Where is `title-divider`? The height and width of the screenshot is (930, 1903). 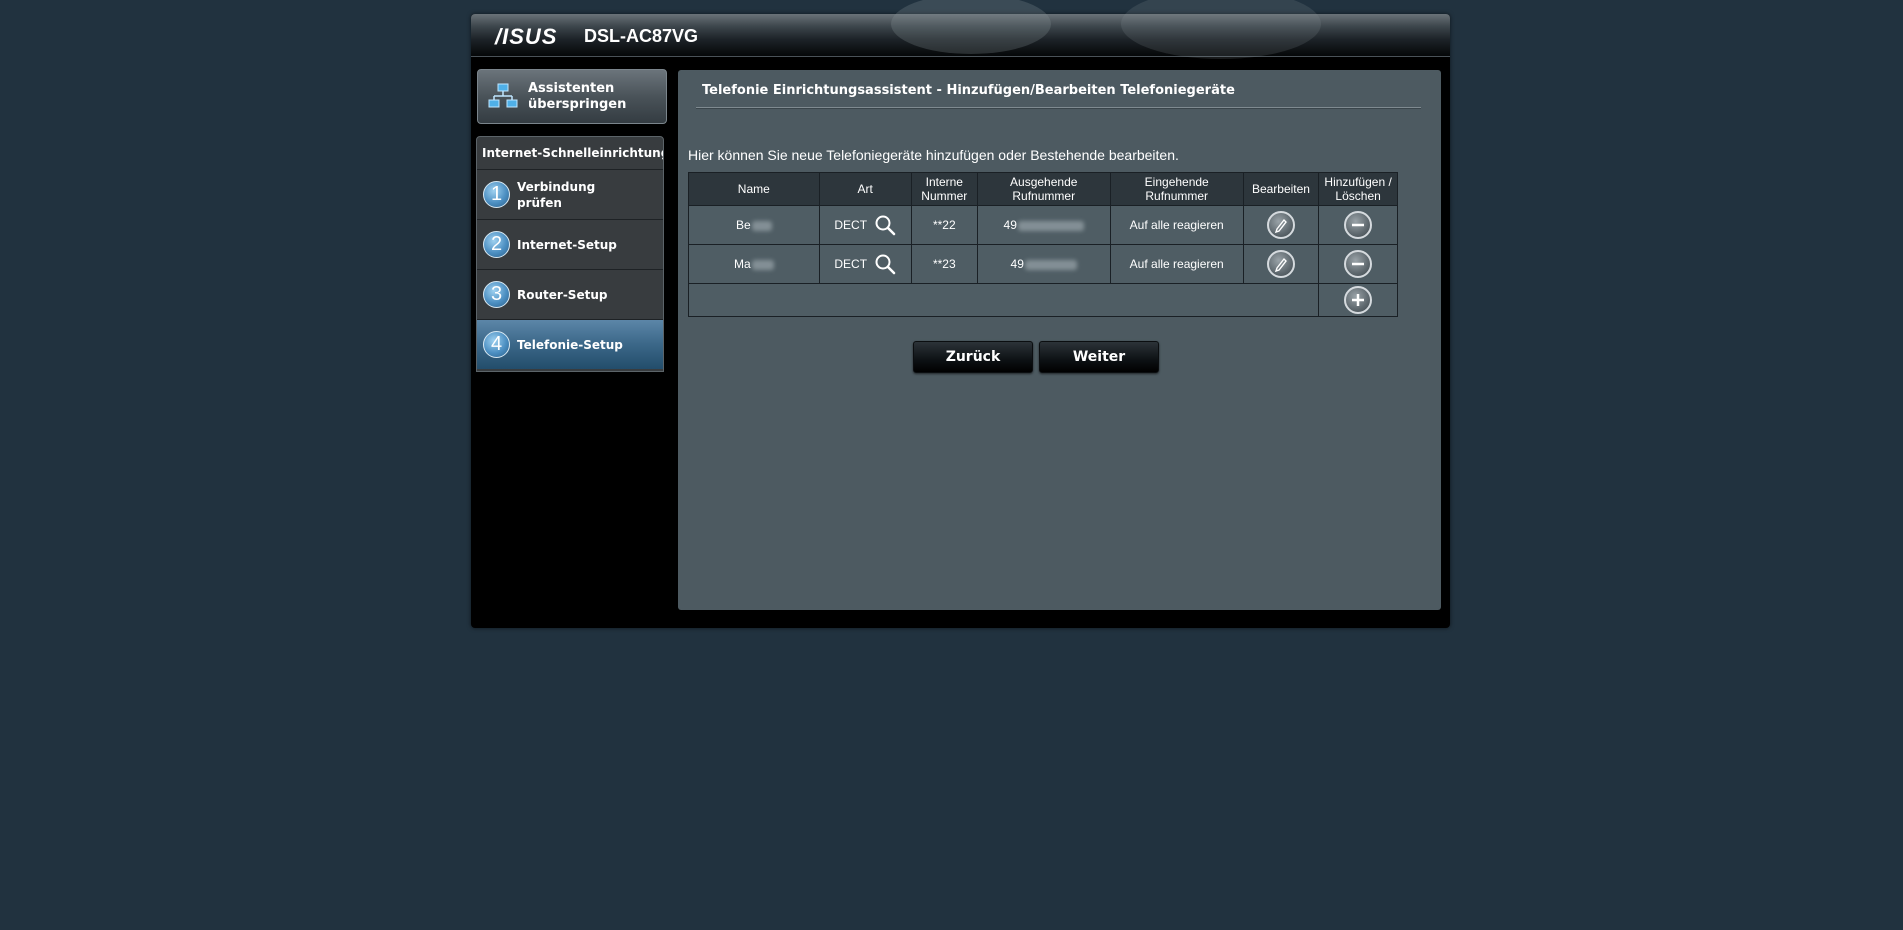 title-divider is located at coordinates (1058, 108).